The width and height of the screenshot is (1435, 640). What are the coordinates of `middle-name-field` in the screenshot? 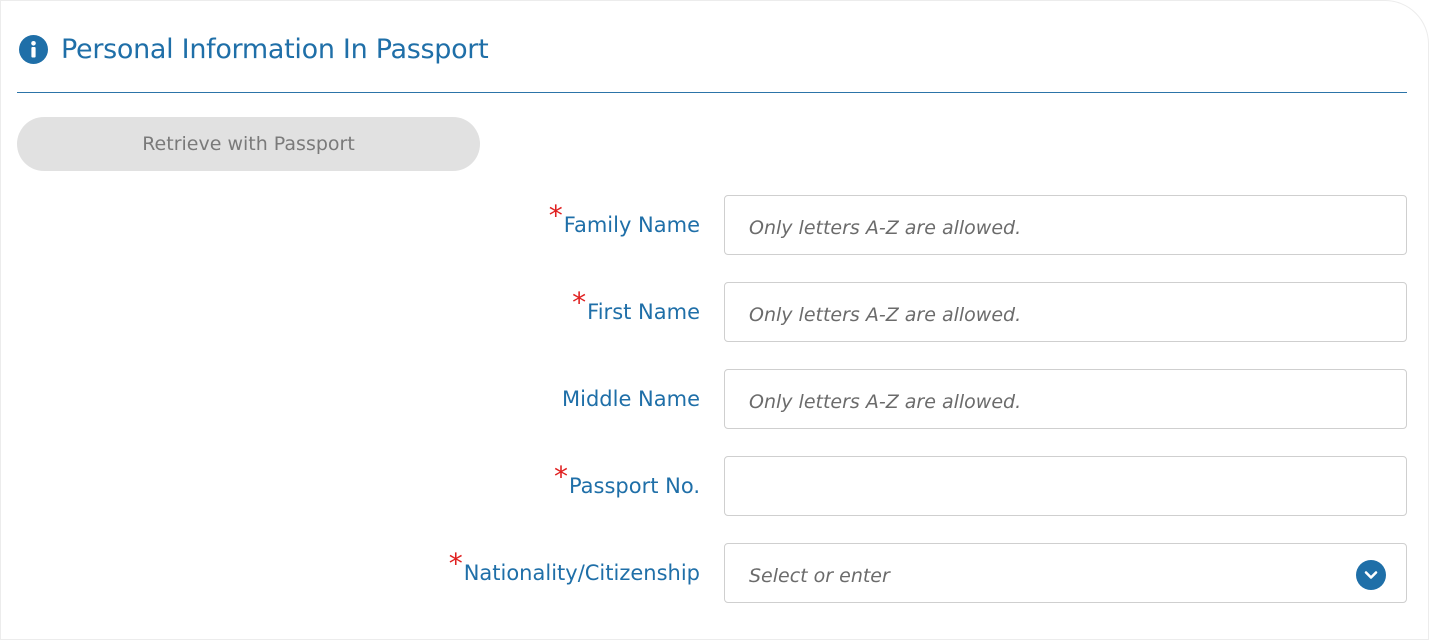 It's located at (1065, 399).